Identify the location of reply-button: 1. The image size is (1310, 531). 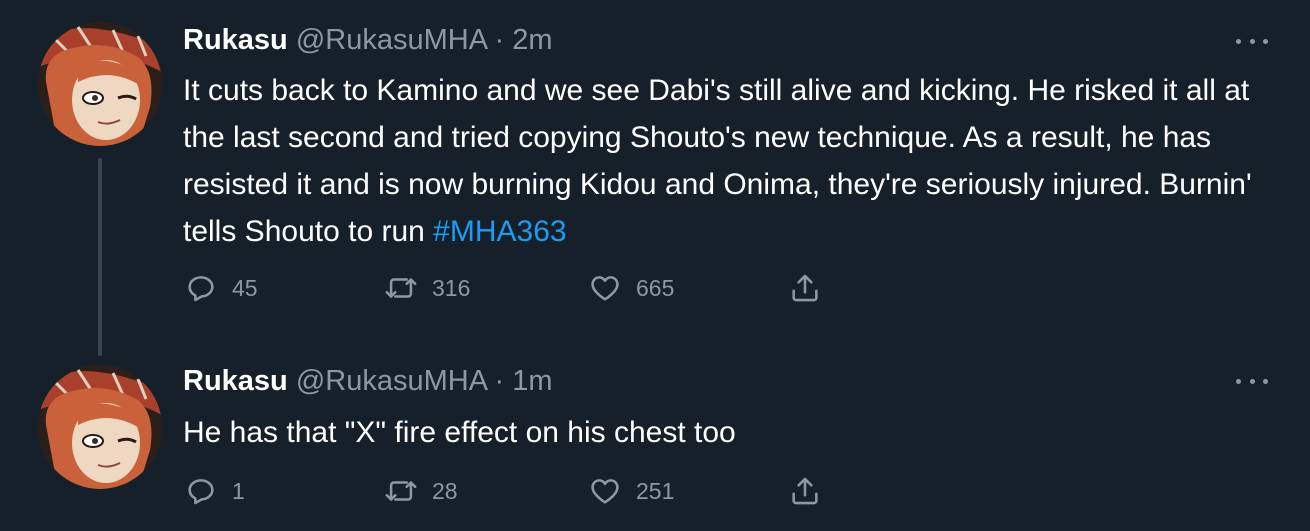
(214, 491).